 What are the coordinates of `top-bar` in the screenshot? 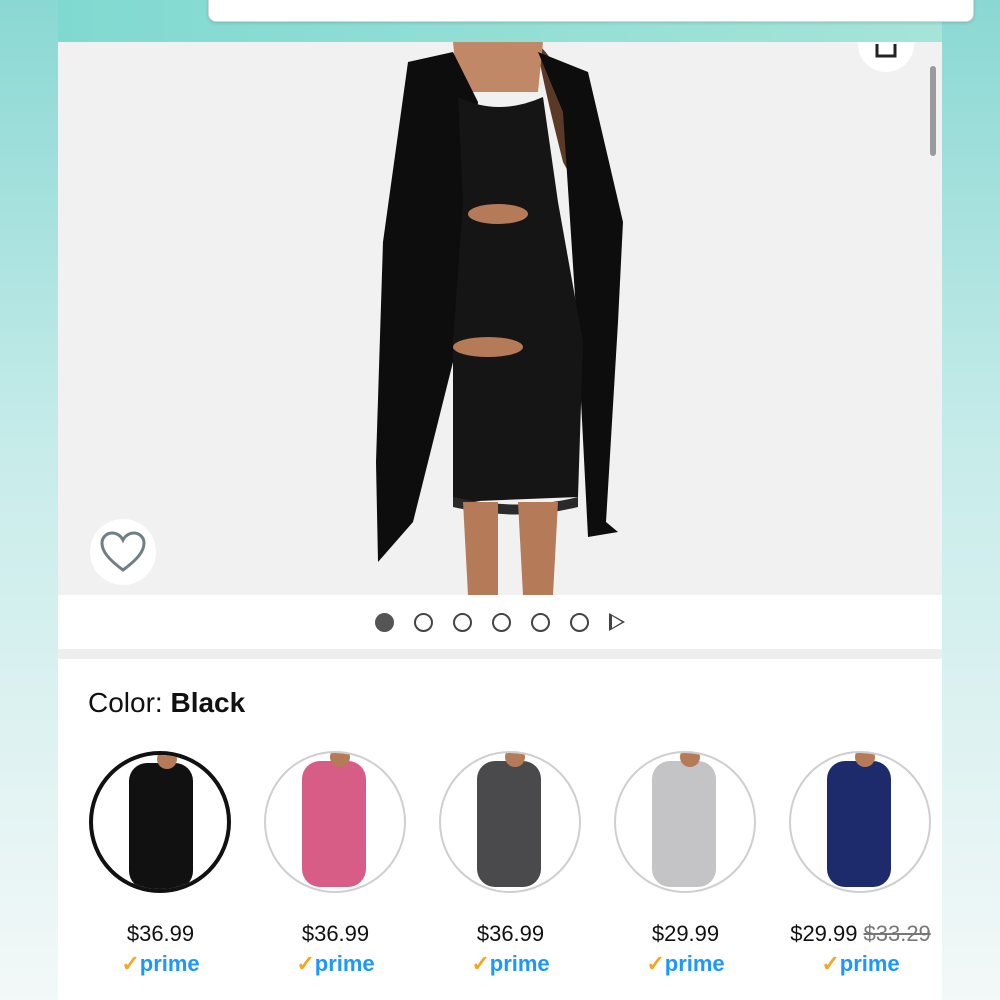 It's located at (516, 21).